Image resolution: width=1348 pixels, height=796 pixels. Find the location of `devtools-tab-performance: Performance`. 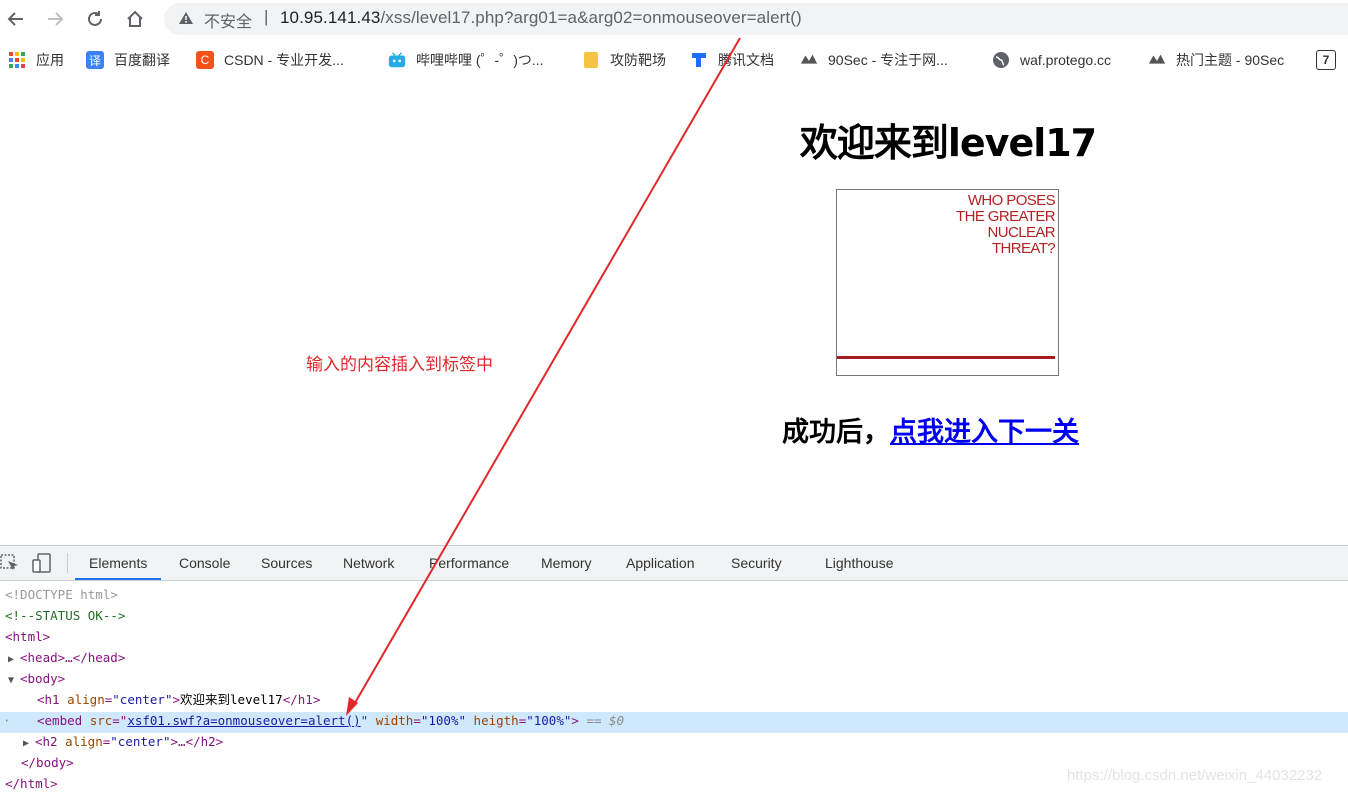

devtools-tab-performance: Performance is located at coordinates (469, 563).